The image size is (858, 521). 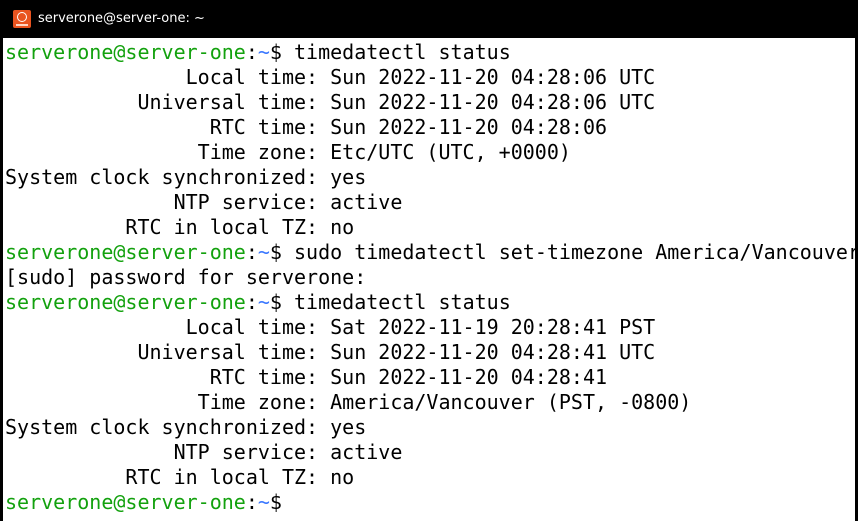 What do you see at coordinates (330, 77) in the screenshot?
I see `output-line: Local time: Sun 2022-11-20 04:28:06 UTC` at bounding box center [330, 77].